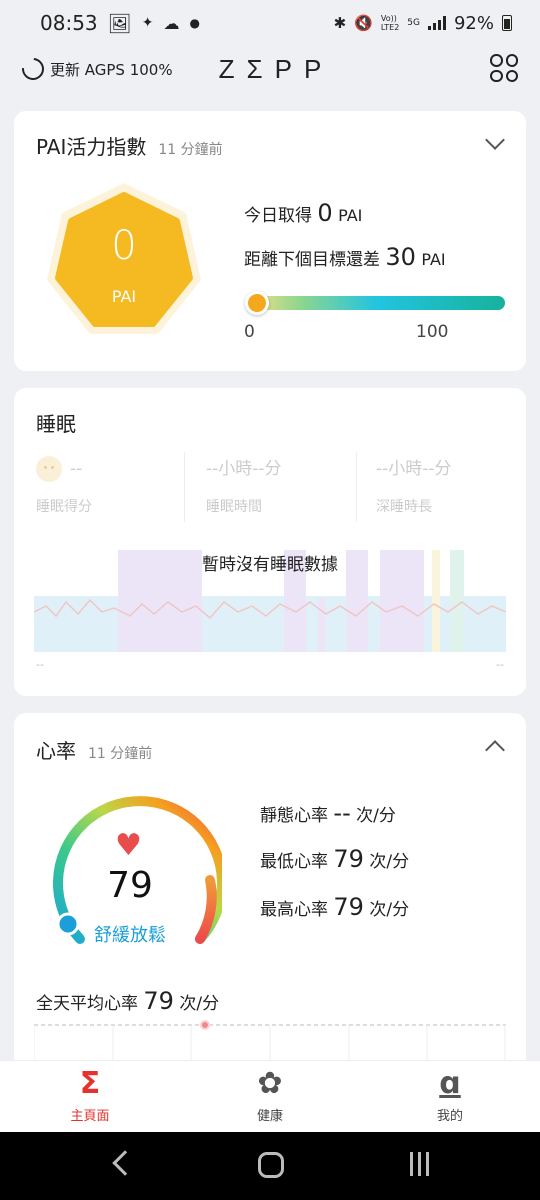 The width and height of the screenshot is (540, 1200). What do you see at coordinates (449, 1116) in the screenshot?
I see `nav-profile-label: 我的` at bounding box center [449, 1116].